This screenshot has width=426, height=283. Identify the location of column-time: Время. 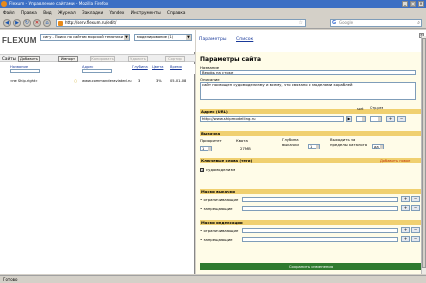
(176, 67).